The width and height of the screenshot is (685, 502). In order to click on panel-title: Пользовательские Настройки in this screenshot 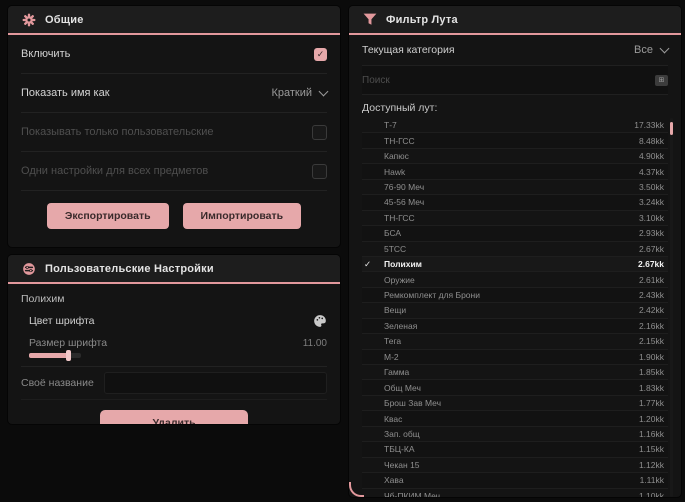, I will do `click(129, 268)`.